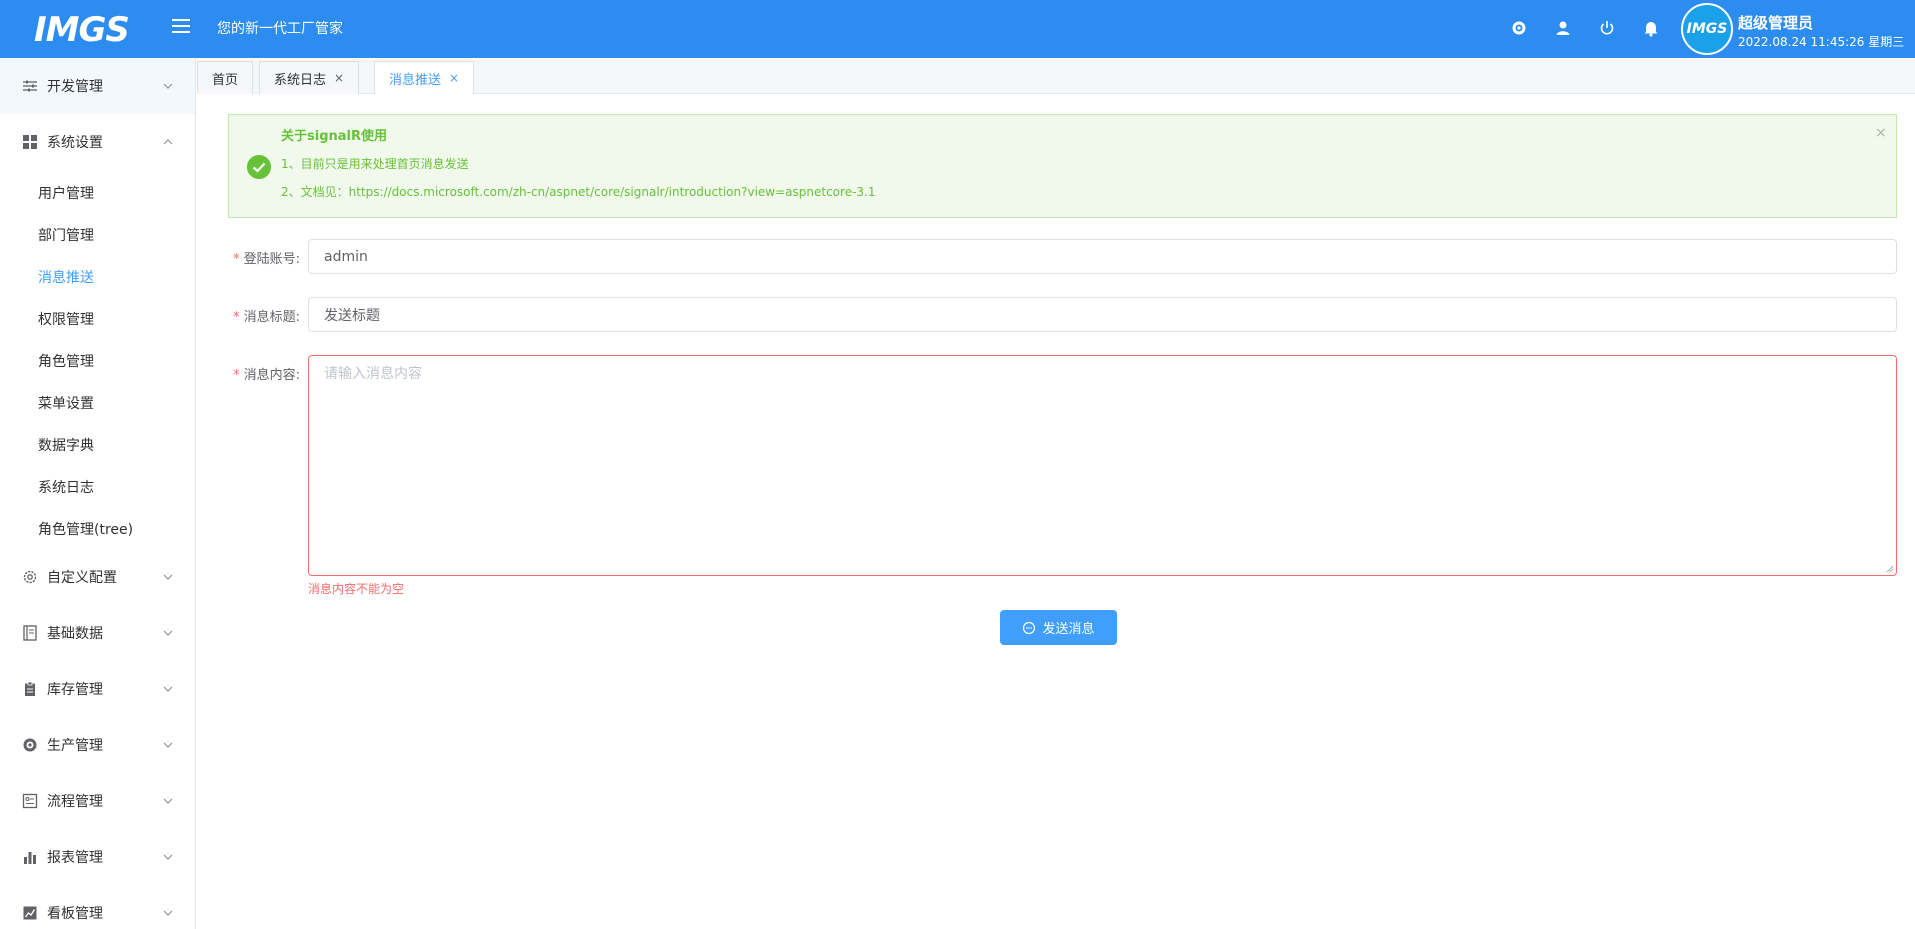 The width and height of the screenshot is (1915, 929). What do you see at coordinates (30, 142) in the screenshot?
I see `grid-icon` at bounding box center [30, 142].